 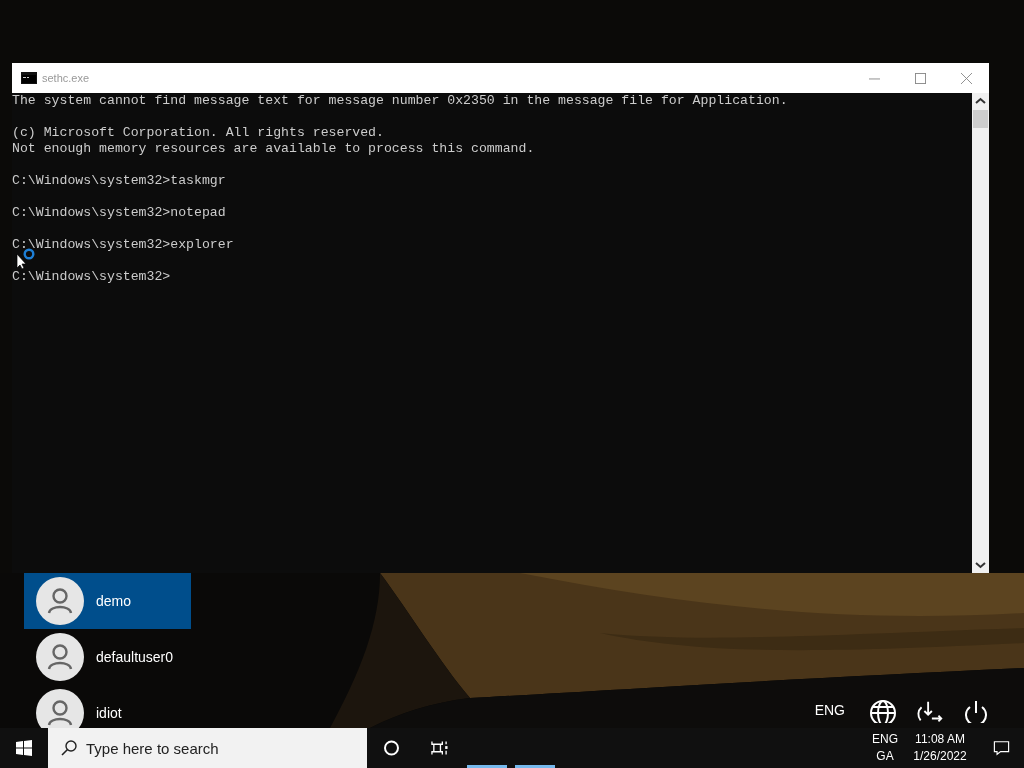 I want to click on close-icon, so click(x=966, y=78).